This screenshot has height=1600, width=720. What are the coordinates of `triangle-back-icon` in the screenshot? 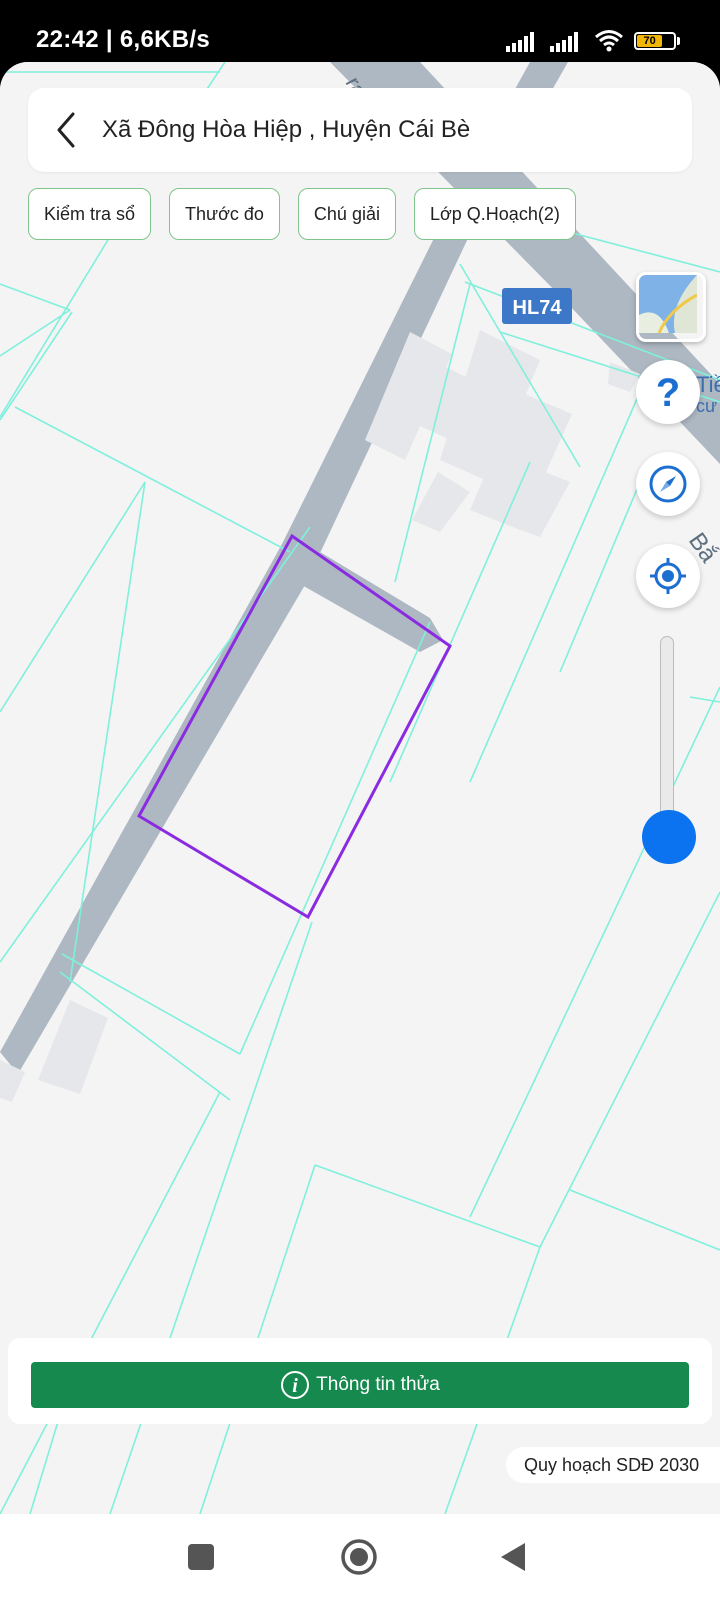 It's located at (513, 1557).